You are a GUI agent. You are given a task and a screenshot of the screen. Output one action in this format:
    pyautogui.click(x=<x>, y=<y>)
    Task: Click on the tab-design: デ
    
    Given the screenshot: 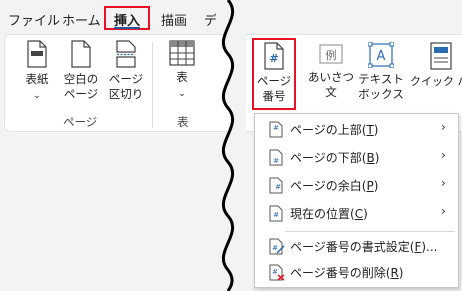 What is the action you would take?
    pyautogui.click(x=210, y=19)
    